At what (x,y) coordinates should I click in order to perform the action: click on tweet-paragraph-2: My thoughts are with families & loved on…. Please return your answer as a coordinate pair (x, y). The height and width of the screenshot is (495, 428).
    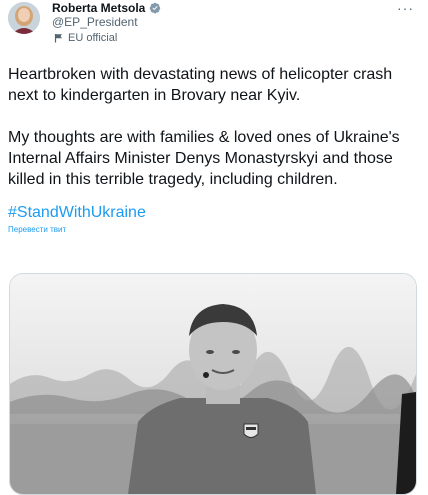
    Looking at the image, I should click on (204, 158).